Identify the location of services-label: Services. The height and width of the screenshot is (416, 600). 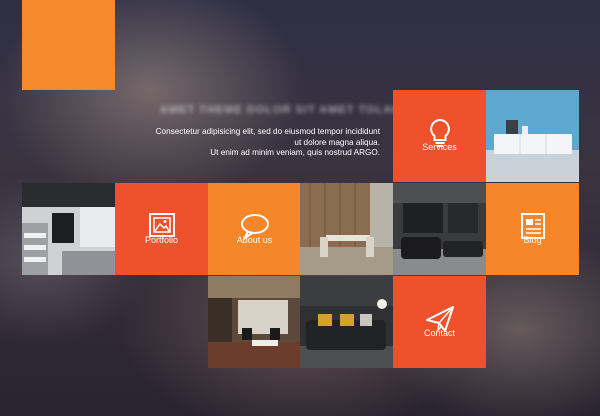
(439, 147).